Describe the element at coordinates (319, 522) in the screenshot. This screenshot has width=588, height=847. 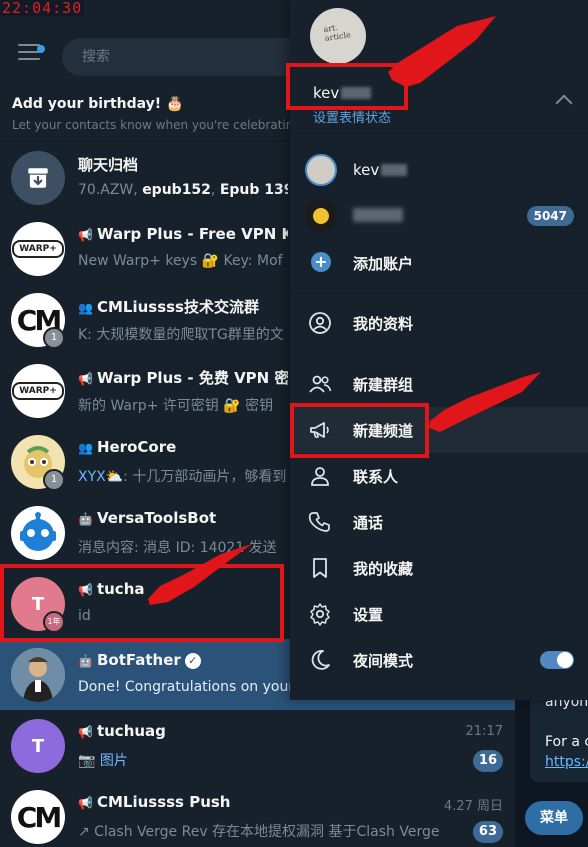
I see `phone-icon` at that location.